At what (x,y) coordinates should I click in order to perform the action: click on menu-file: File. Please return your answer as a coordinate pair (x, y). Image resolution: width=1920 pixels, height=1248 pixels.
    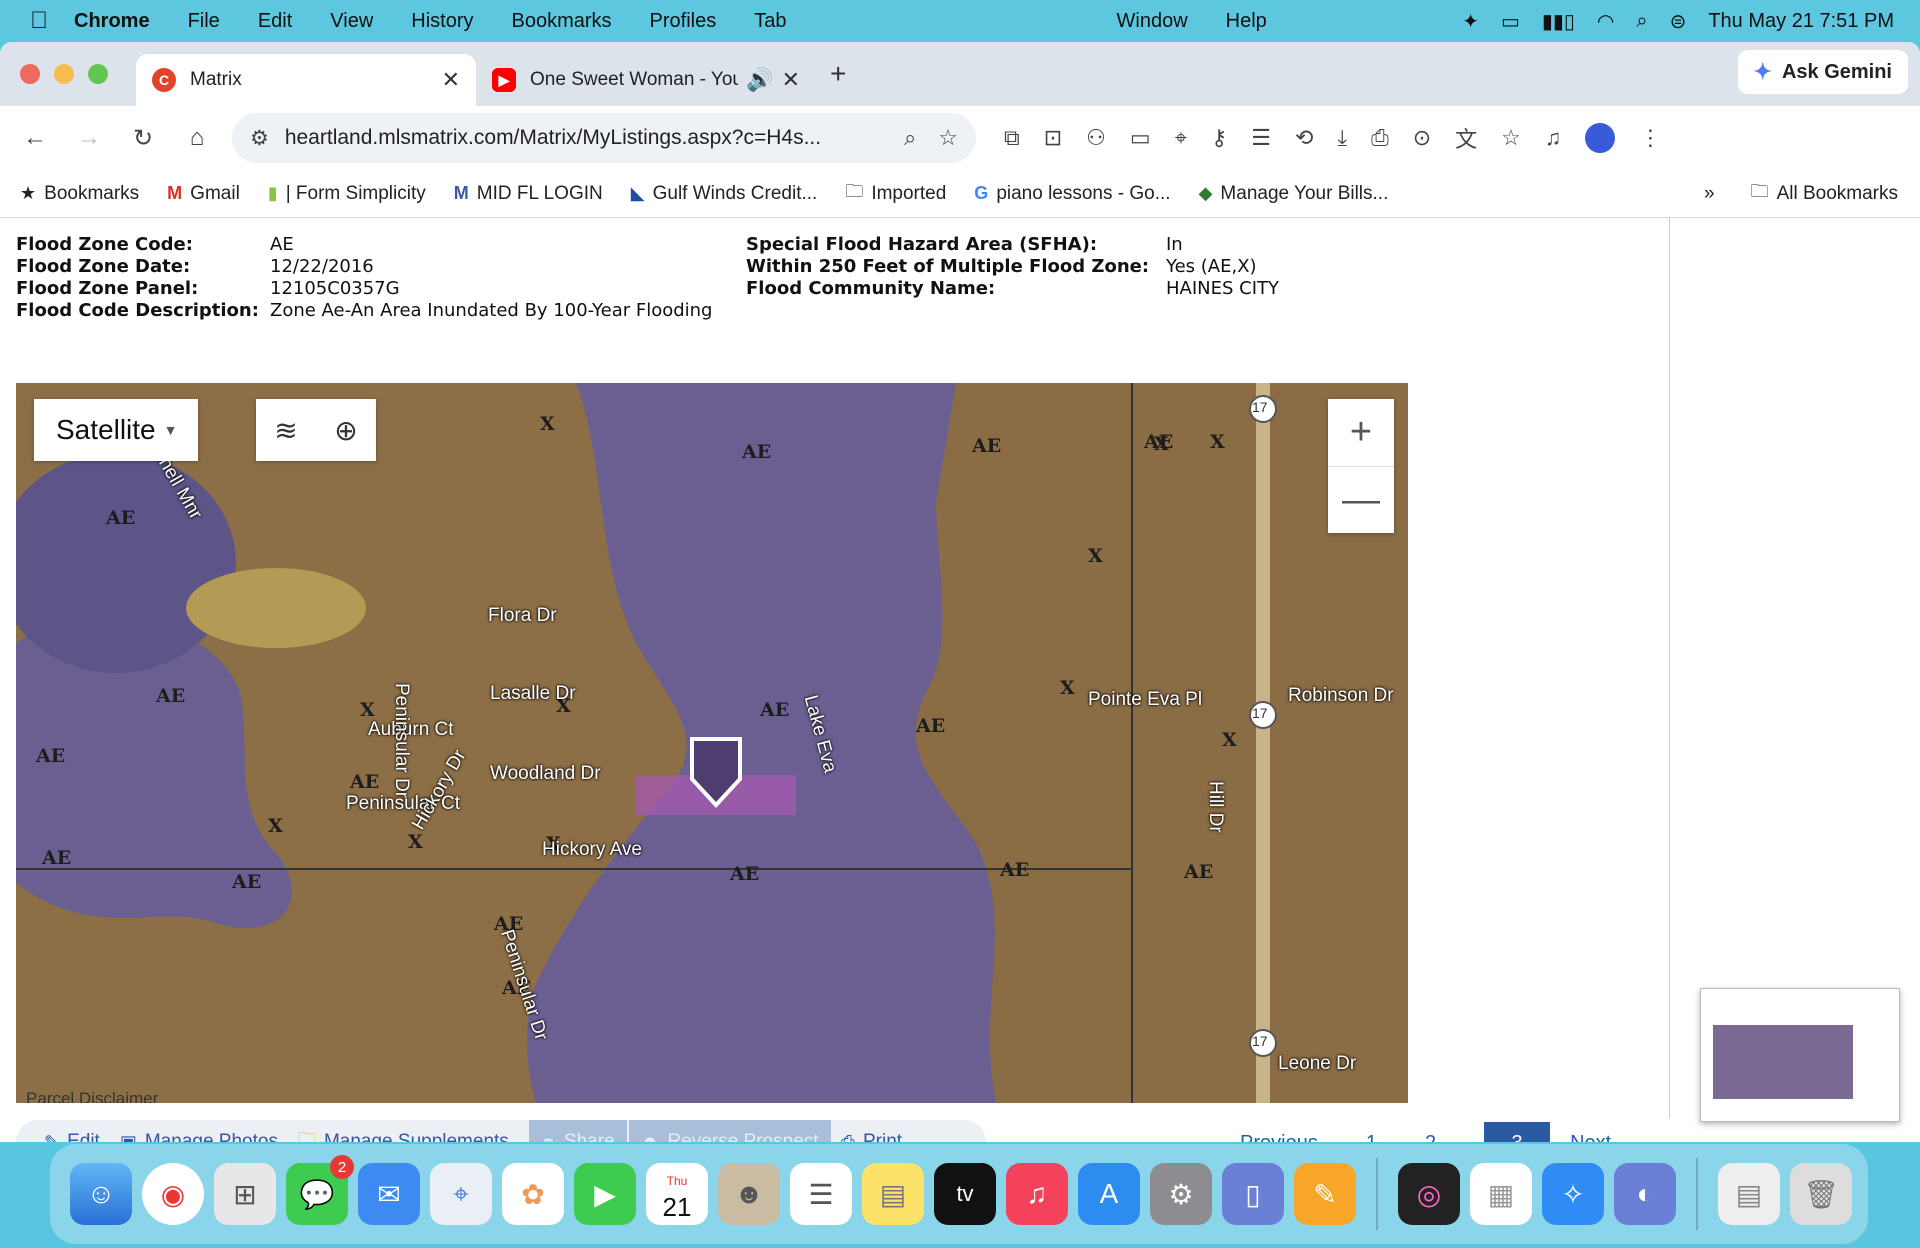
    Looking at the image, I should click on (204, 21).